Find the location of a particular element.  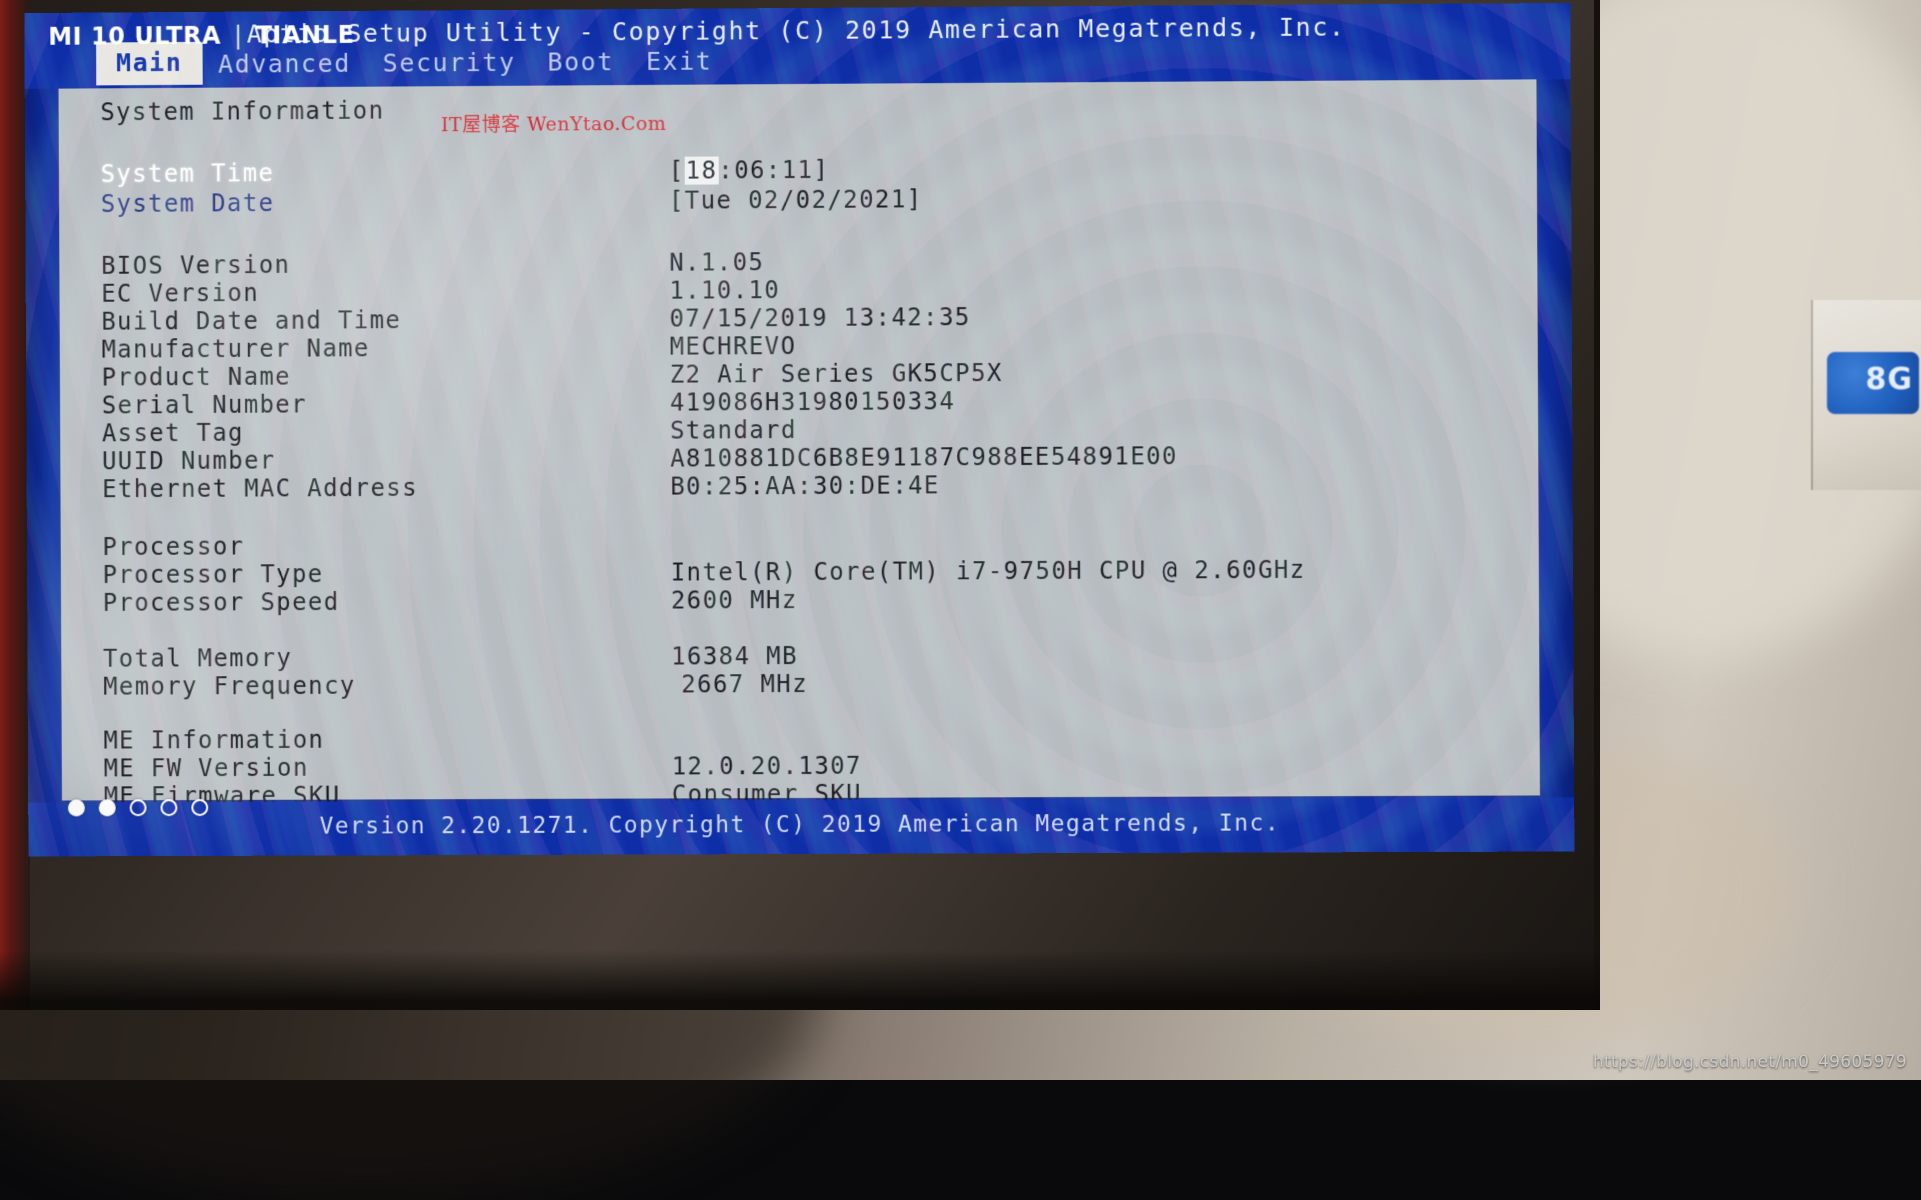

tab-security: Security is located at coordinates (449, 63).